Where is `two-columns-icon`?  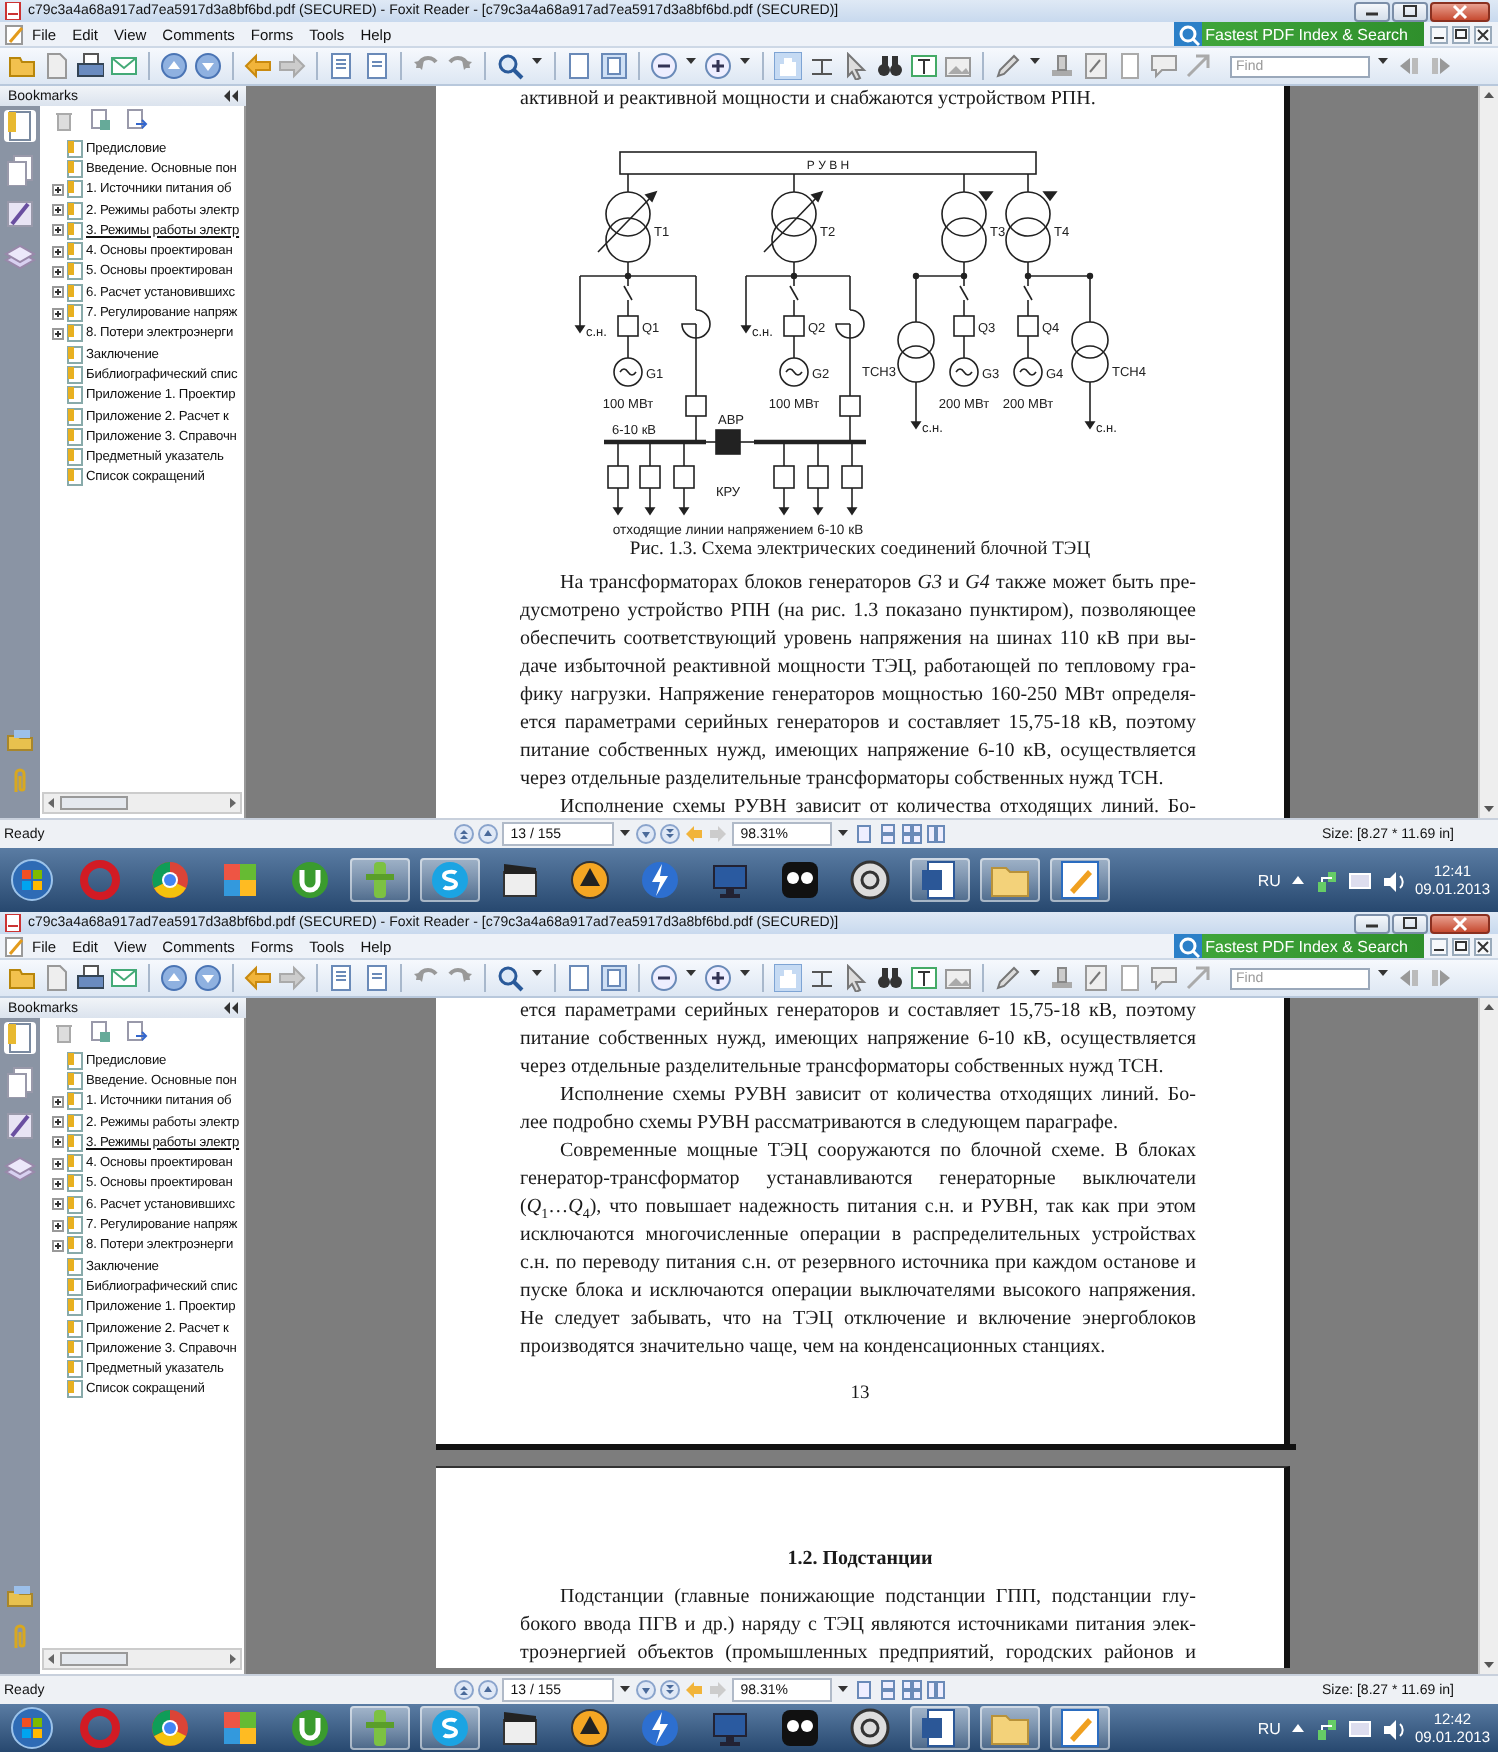 two-columns-icon is located at coordinates (936, 834).